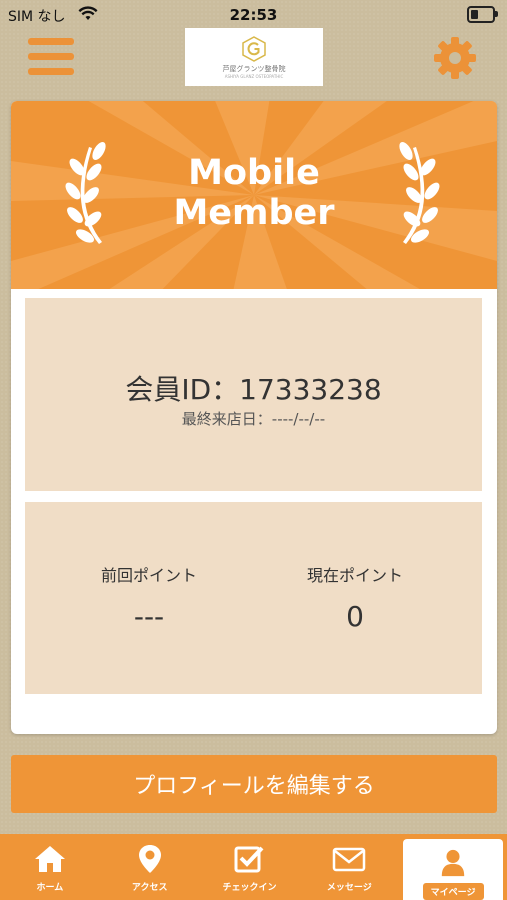 This screenshot has height=900, width=507. I want to click on person-icon, so click(453, 863).